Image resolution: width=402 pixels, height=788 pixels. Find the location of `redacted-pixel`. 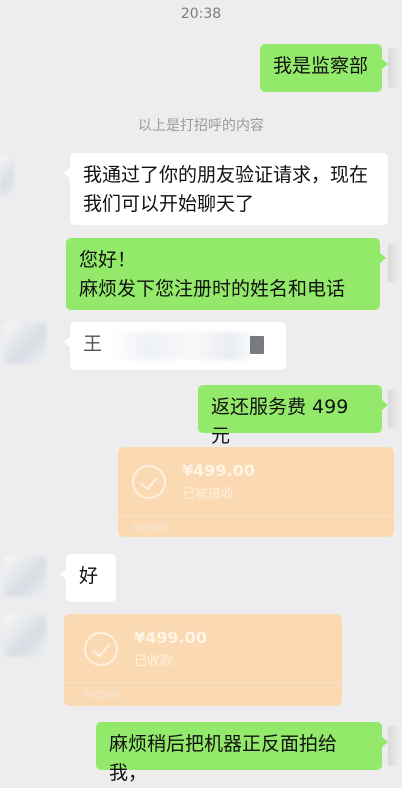

redacted-pixel is located at coordinates (257, 345).